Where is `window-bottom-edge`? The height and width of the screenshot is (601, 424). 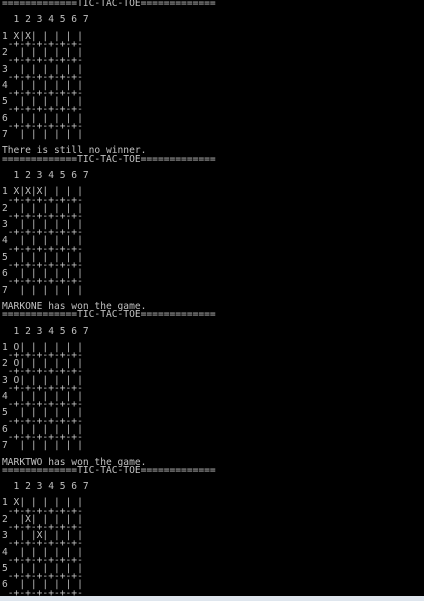 window-bottom-edge is located at coordinates (212, 598).